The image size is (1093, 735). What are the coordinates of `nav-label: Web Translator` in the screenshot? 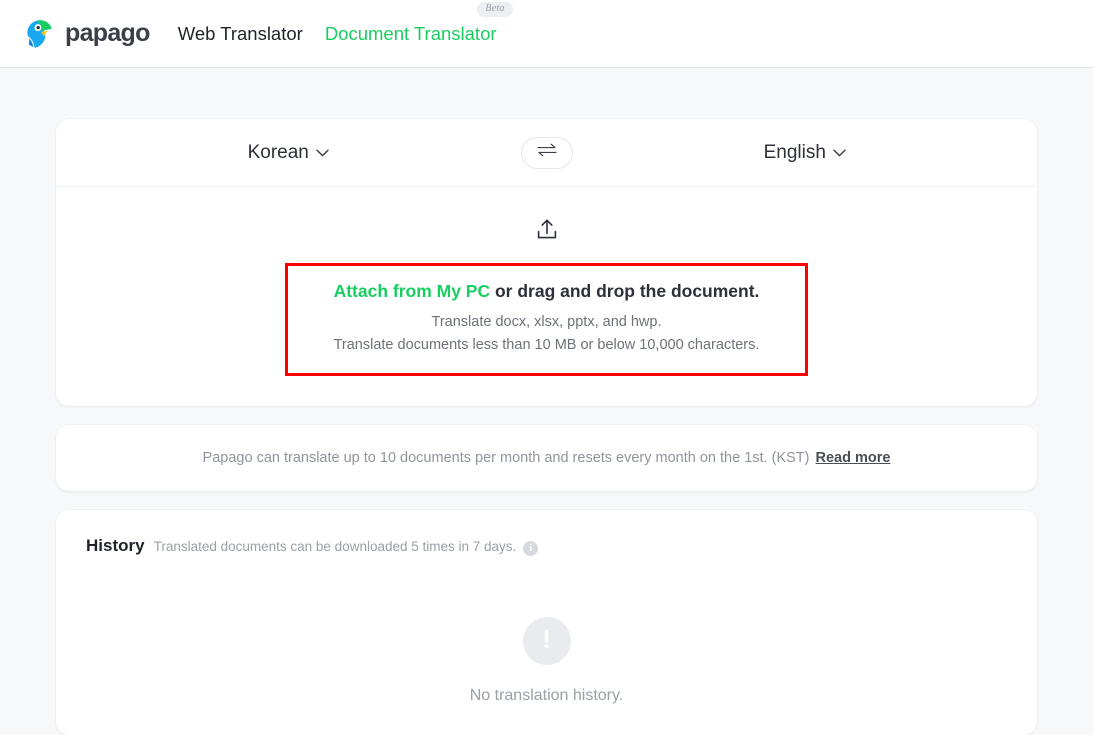 It's located at (240, 33).